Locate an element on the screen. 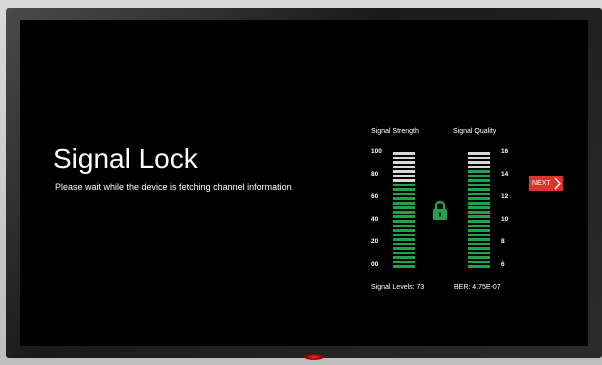  strength-scale-60: 60 is located at coordinates (375, 196).